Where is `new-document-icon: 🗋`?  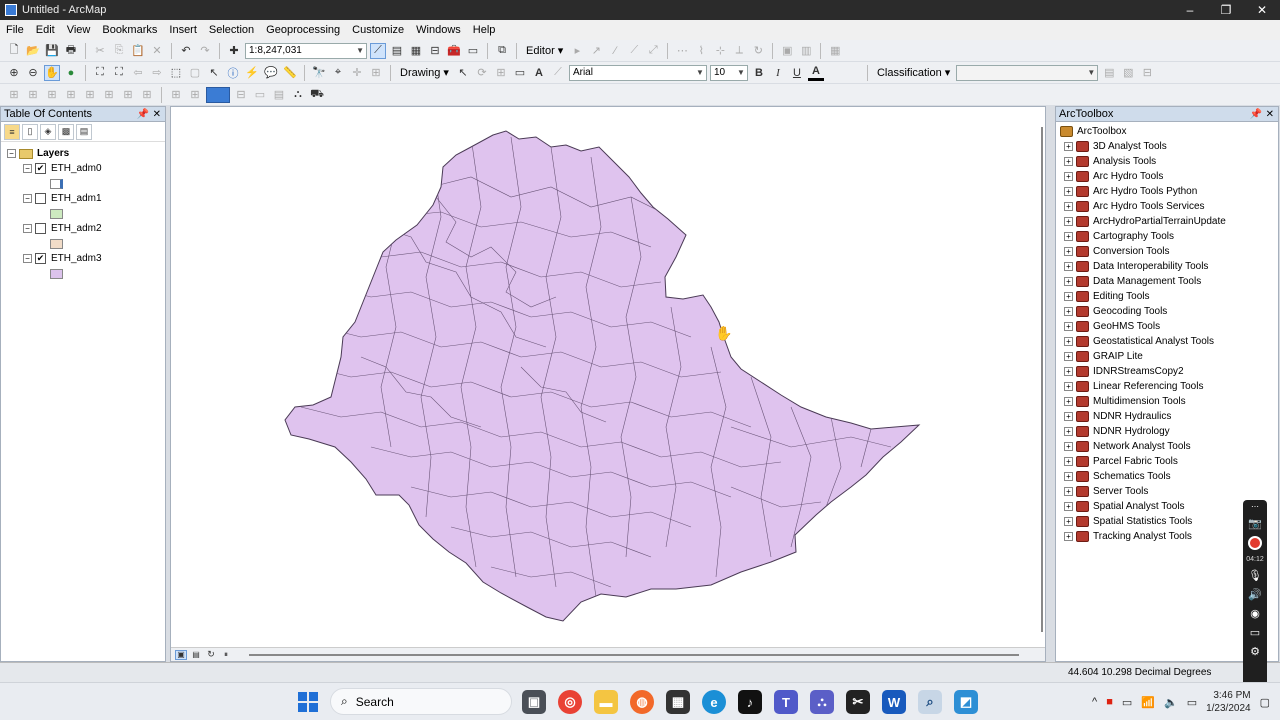
new-document-icon: 🗋 is located at coordinates (14, 51).